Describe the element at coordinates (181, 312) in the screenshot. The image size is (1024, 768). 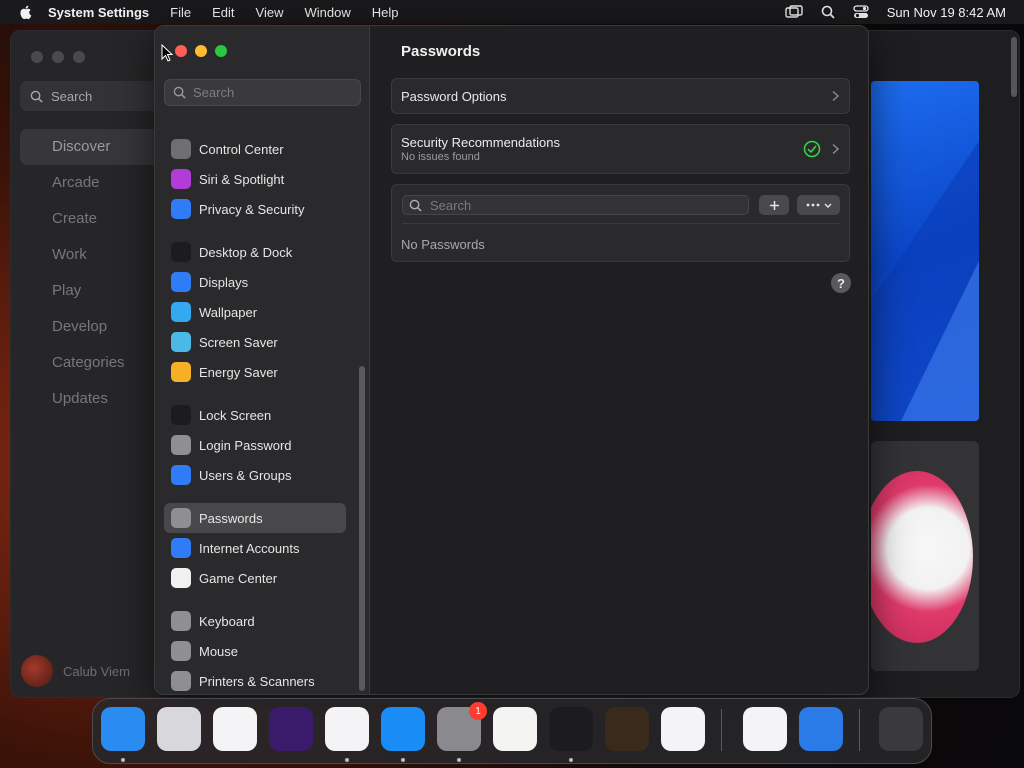
I see `wallpaper-icon` at that location.